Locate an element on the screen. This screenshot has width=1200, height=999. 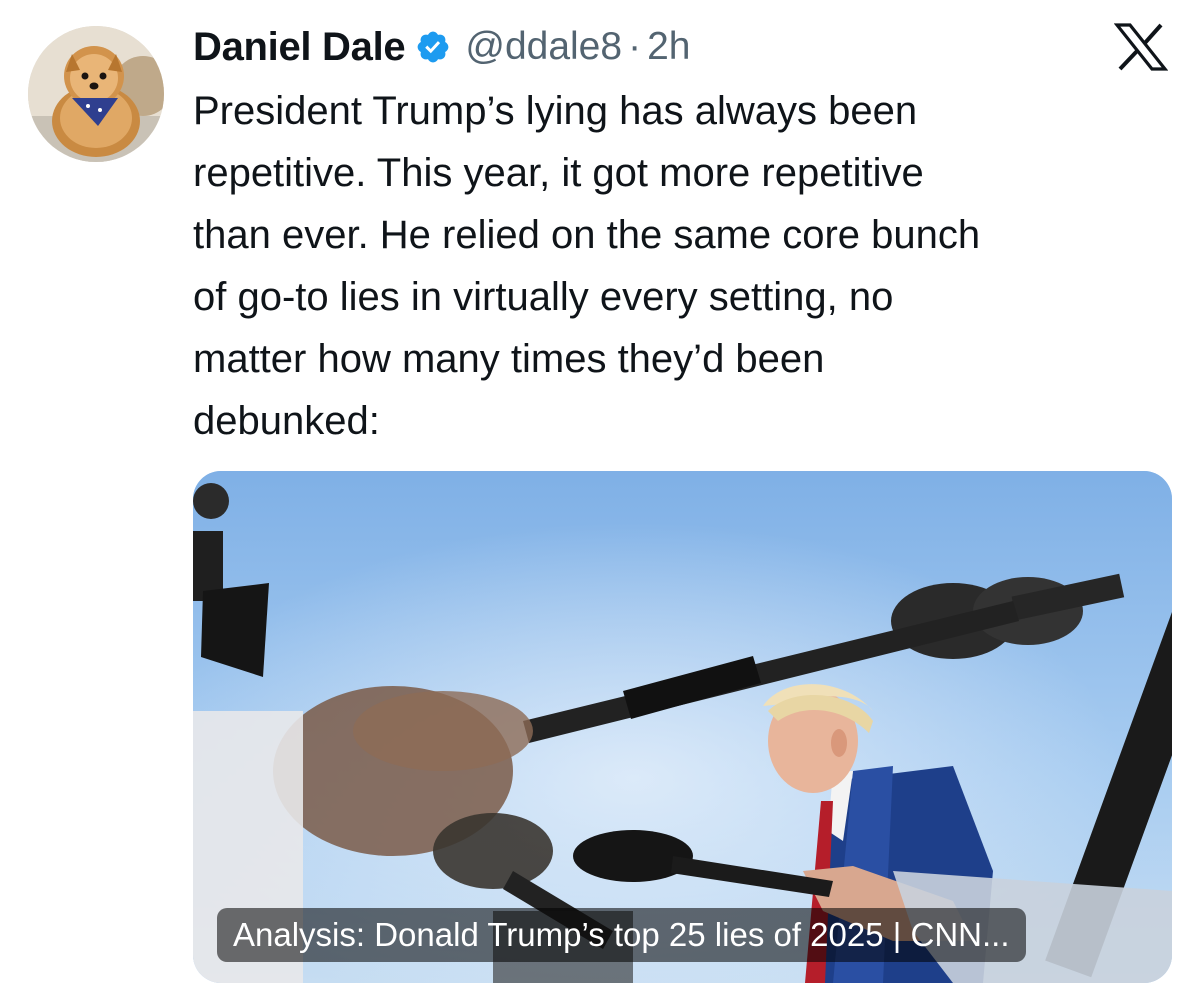
tweet-header: Daniel Dale @ddale8 · 2h is located at coordinates (441, 47).